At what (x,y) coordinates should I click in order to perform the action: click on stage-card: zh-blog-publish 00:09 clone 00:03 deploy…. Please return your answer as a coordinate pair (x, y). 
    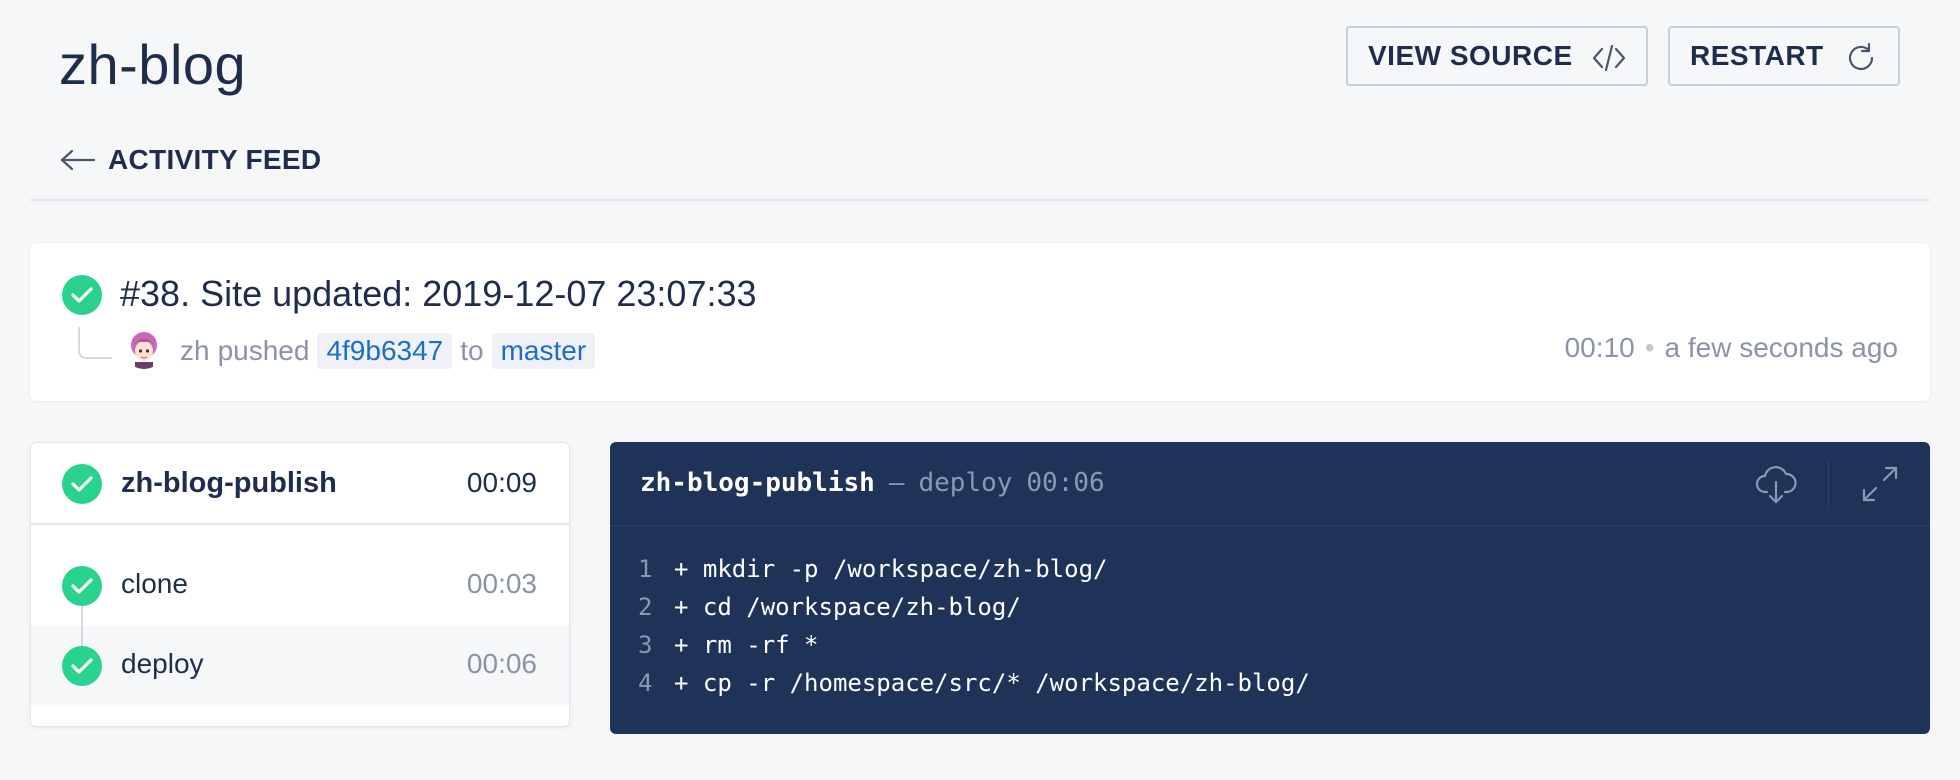
    Looking at the image, I should click on (300, 584).